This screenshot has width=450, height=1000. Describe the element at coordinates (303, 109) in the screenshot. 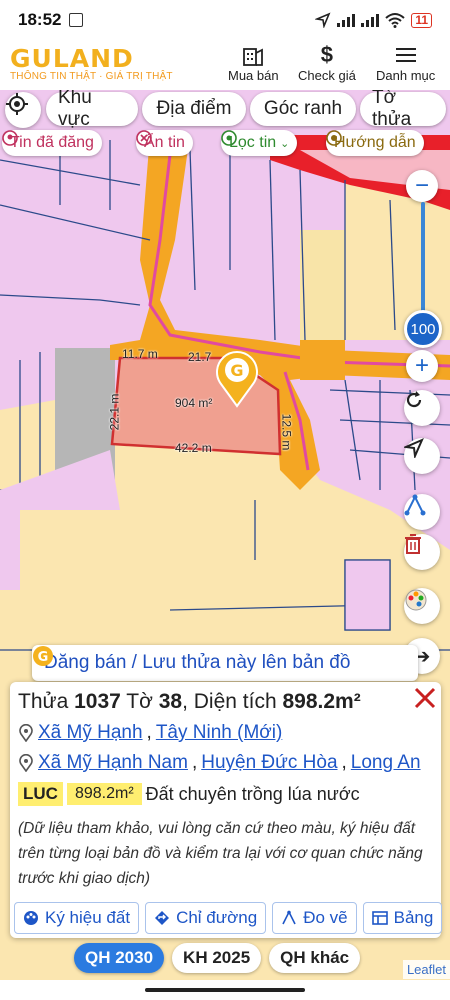

I see `corner-filter-chip: Góc ranh` at that location.